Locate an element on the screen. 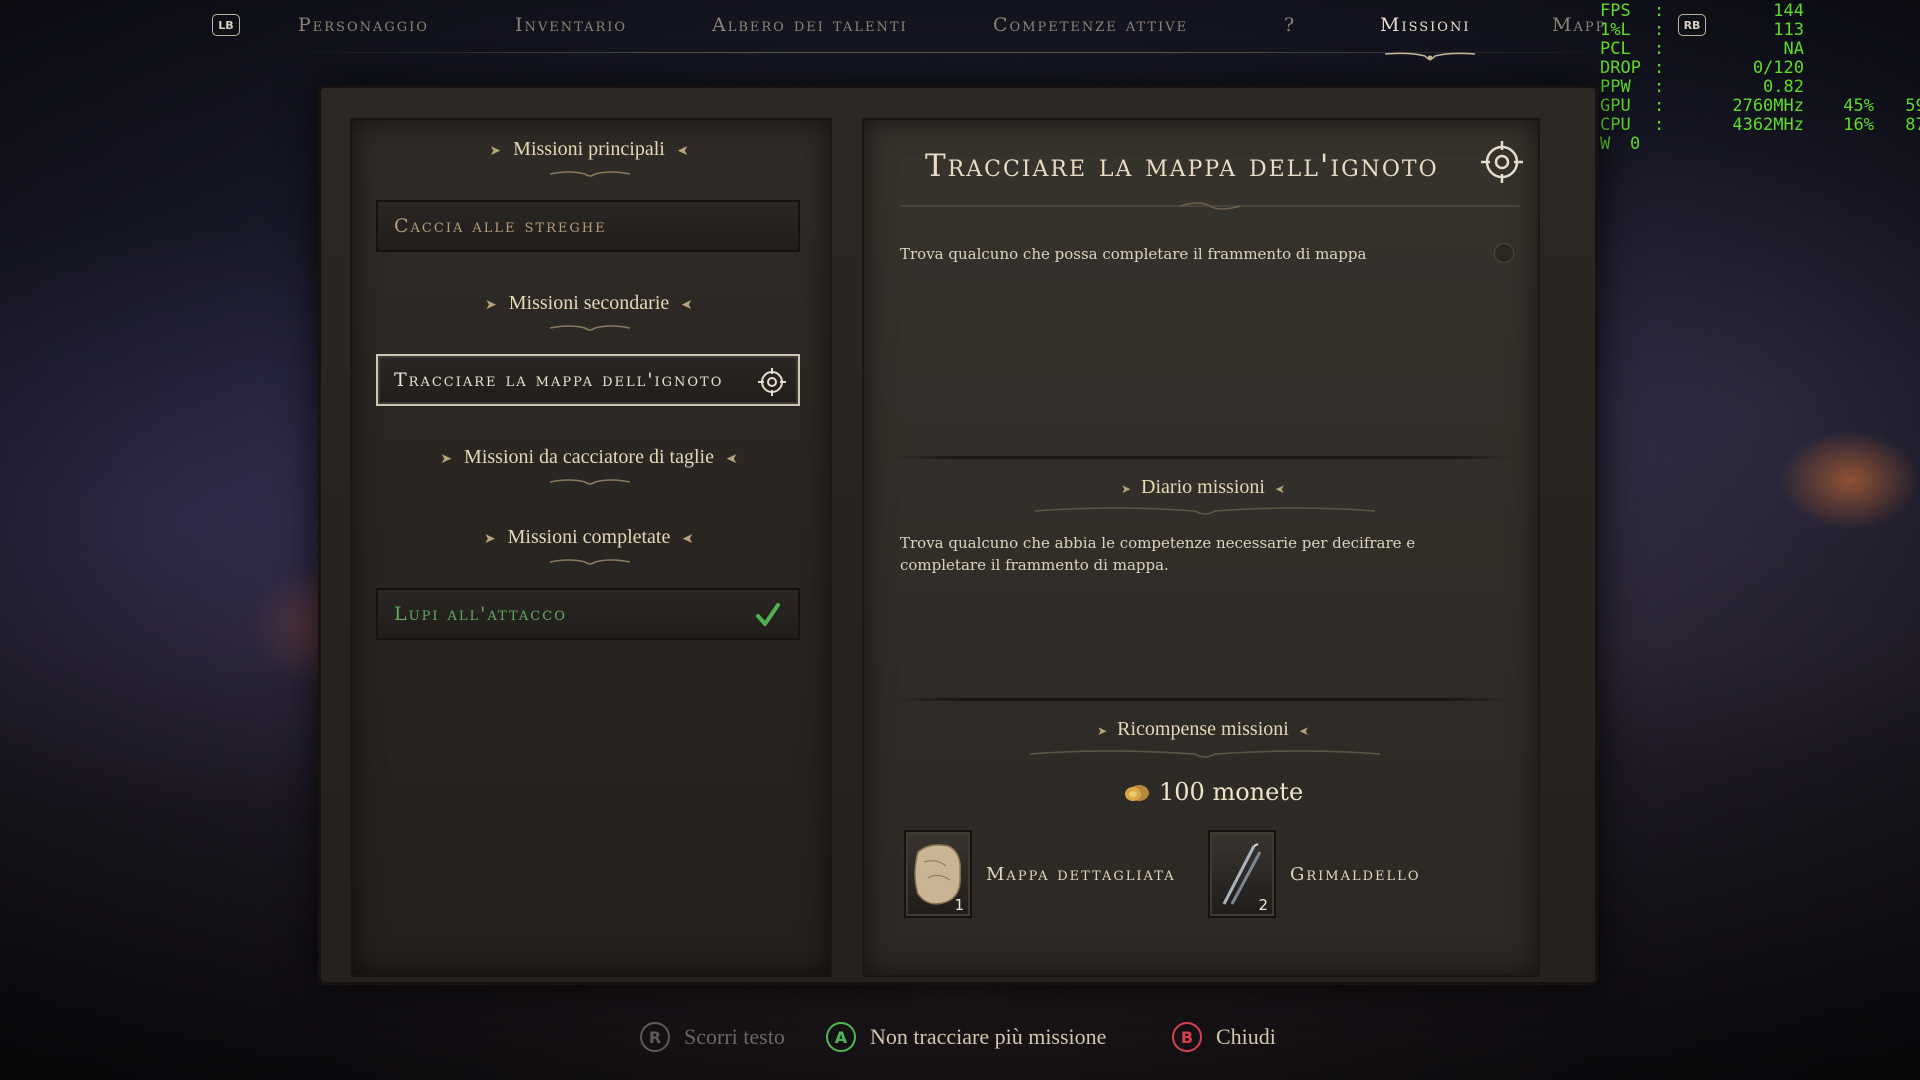  quest-detail-title: Tracciare la mappa dell'ignoto is located at coordinates (1182, 166).